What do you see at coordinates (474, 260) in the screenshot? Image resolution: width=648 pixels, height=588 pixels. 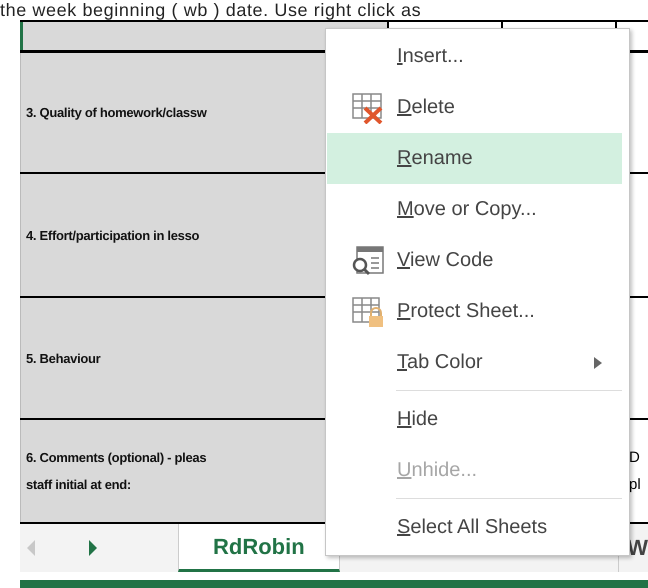 I see `menu-item: View Code` at bounding box center [474, 260].